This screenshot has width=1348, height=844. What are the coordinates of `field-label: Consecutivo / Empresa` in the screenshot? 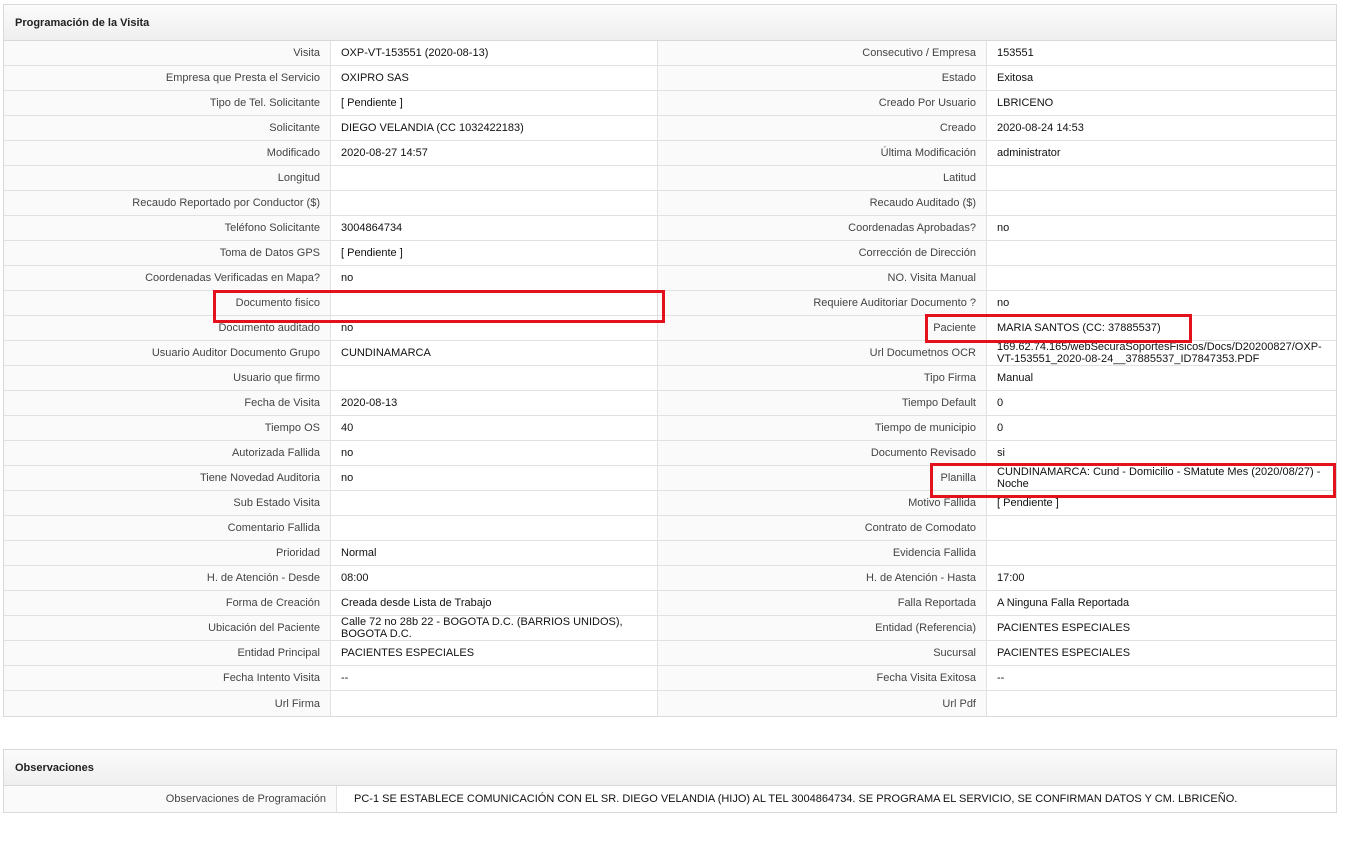 It's located at (822, 53).